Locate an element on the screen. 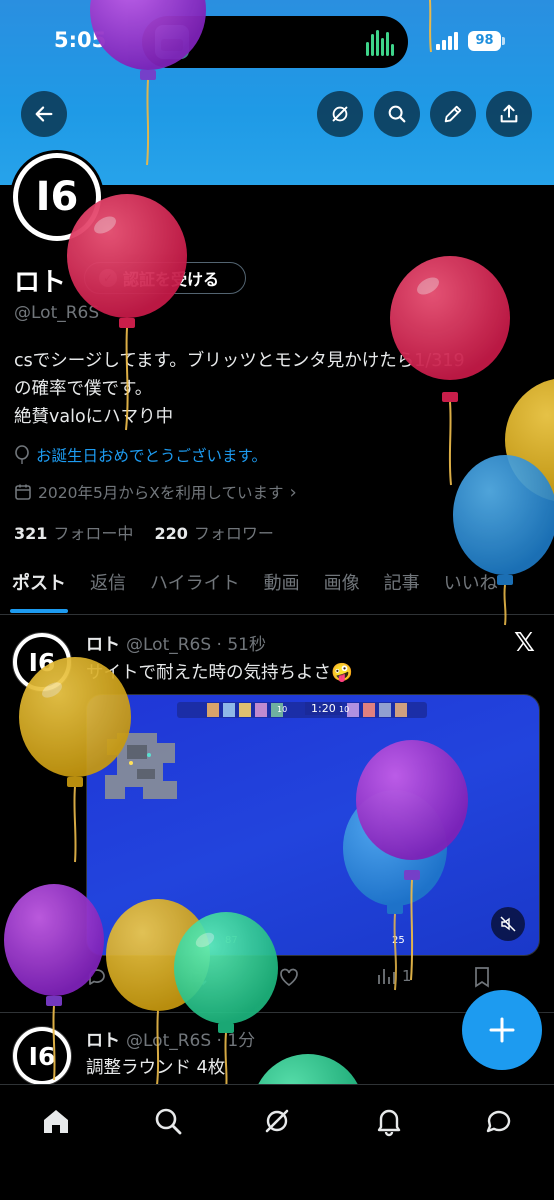 This screenshot has height=1200, width=554. reply-button is located at coordinates (97, 977).